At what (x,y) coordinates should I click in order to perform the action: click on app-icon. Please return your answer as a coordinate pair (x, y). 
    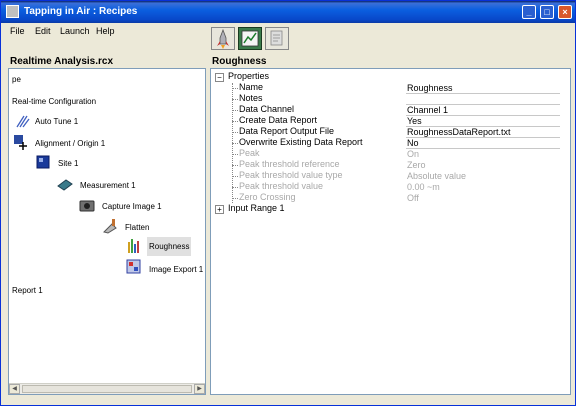
    Looking at the image, I should click on (12, 11).